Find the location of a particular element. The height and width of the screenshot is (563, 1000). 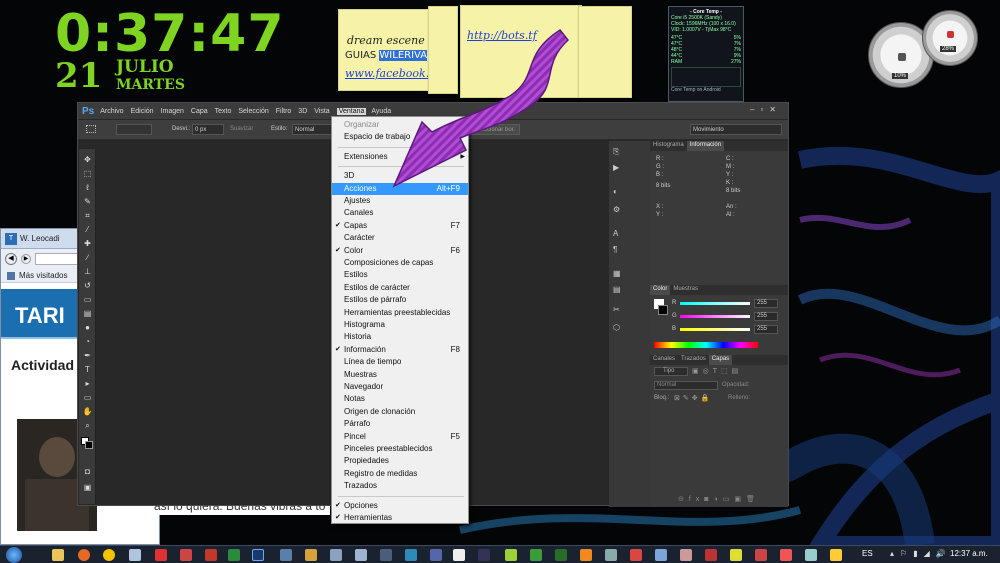

back-icon: ◀ is located at coordinates (11, 259).